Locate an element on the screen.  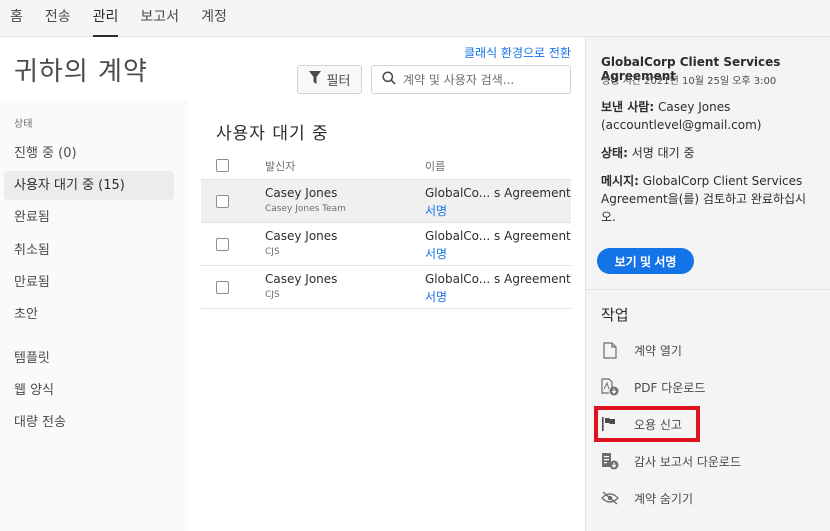
action-label: 계약 숨기기 is located at coordinates (664, 498).